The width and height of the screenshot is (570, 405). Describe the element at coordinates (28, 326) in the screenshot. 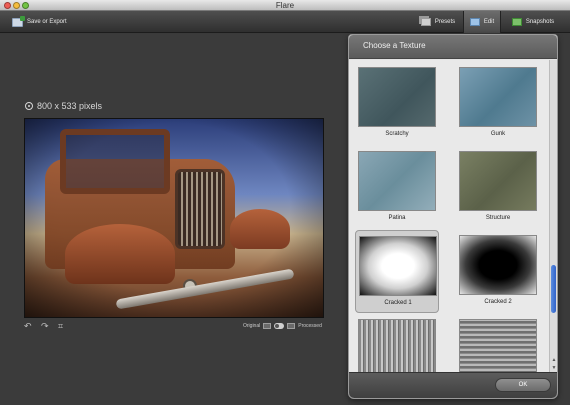

I see `rotate-left-icon: ↶` at that location.